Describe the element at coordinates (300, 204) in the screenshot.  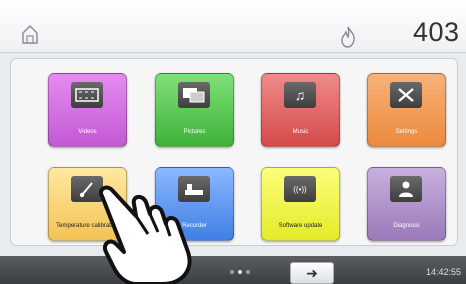
I see `tile-software-update: ((•)) Software update` at that location.